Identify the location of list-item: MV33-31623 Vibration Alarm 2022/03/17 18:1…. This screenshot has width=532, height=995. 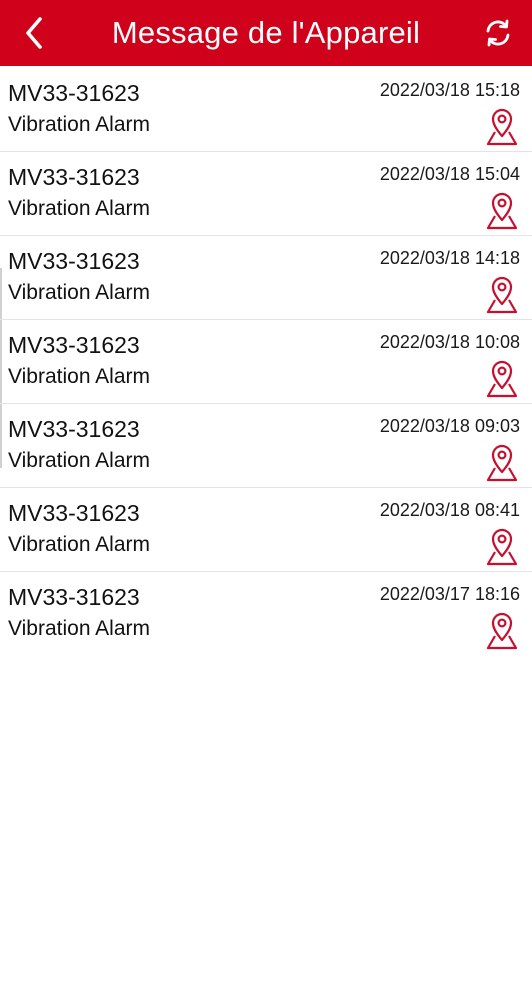
(266, 613).